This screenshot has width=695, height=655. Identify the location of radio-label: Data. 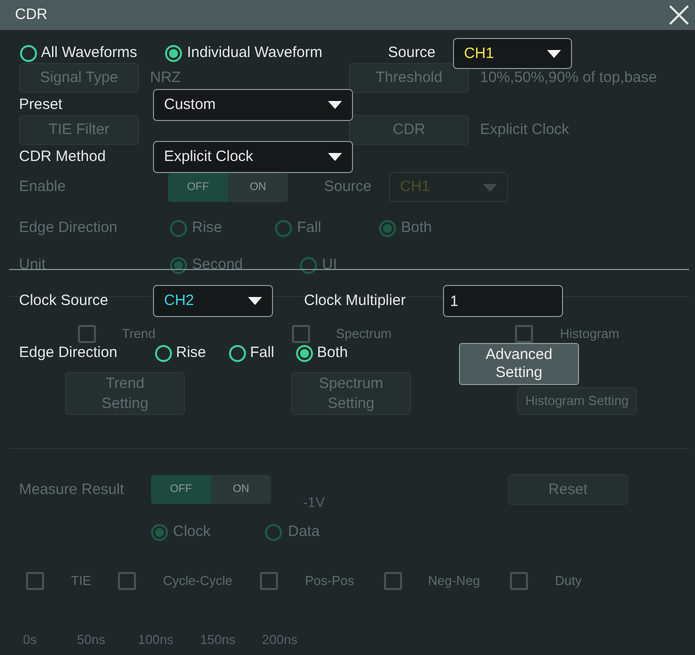
(304, 532).